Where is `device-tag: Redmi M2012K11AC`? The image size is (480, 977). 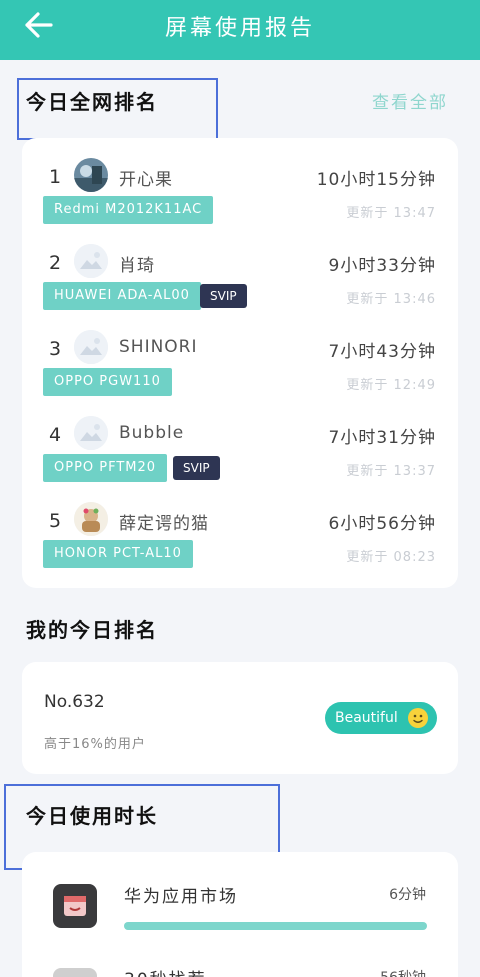
device-tag: Redmi M2012K11AC is located at coordinates (128, 210).